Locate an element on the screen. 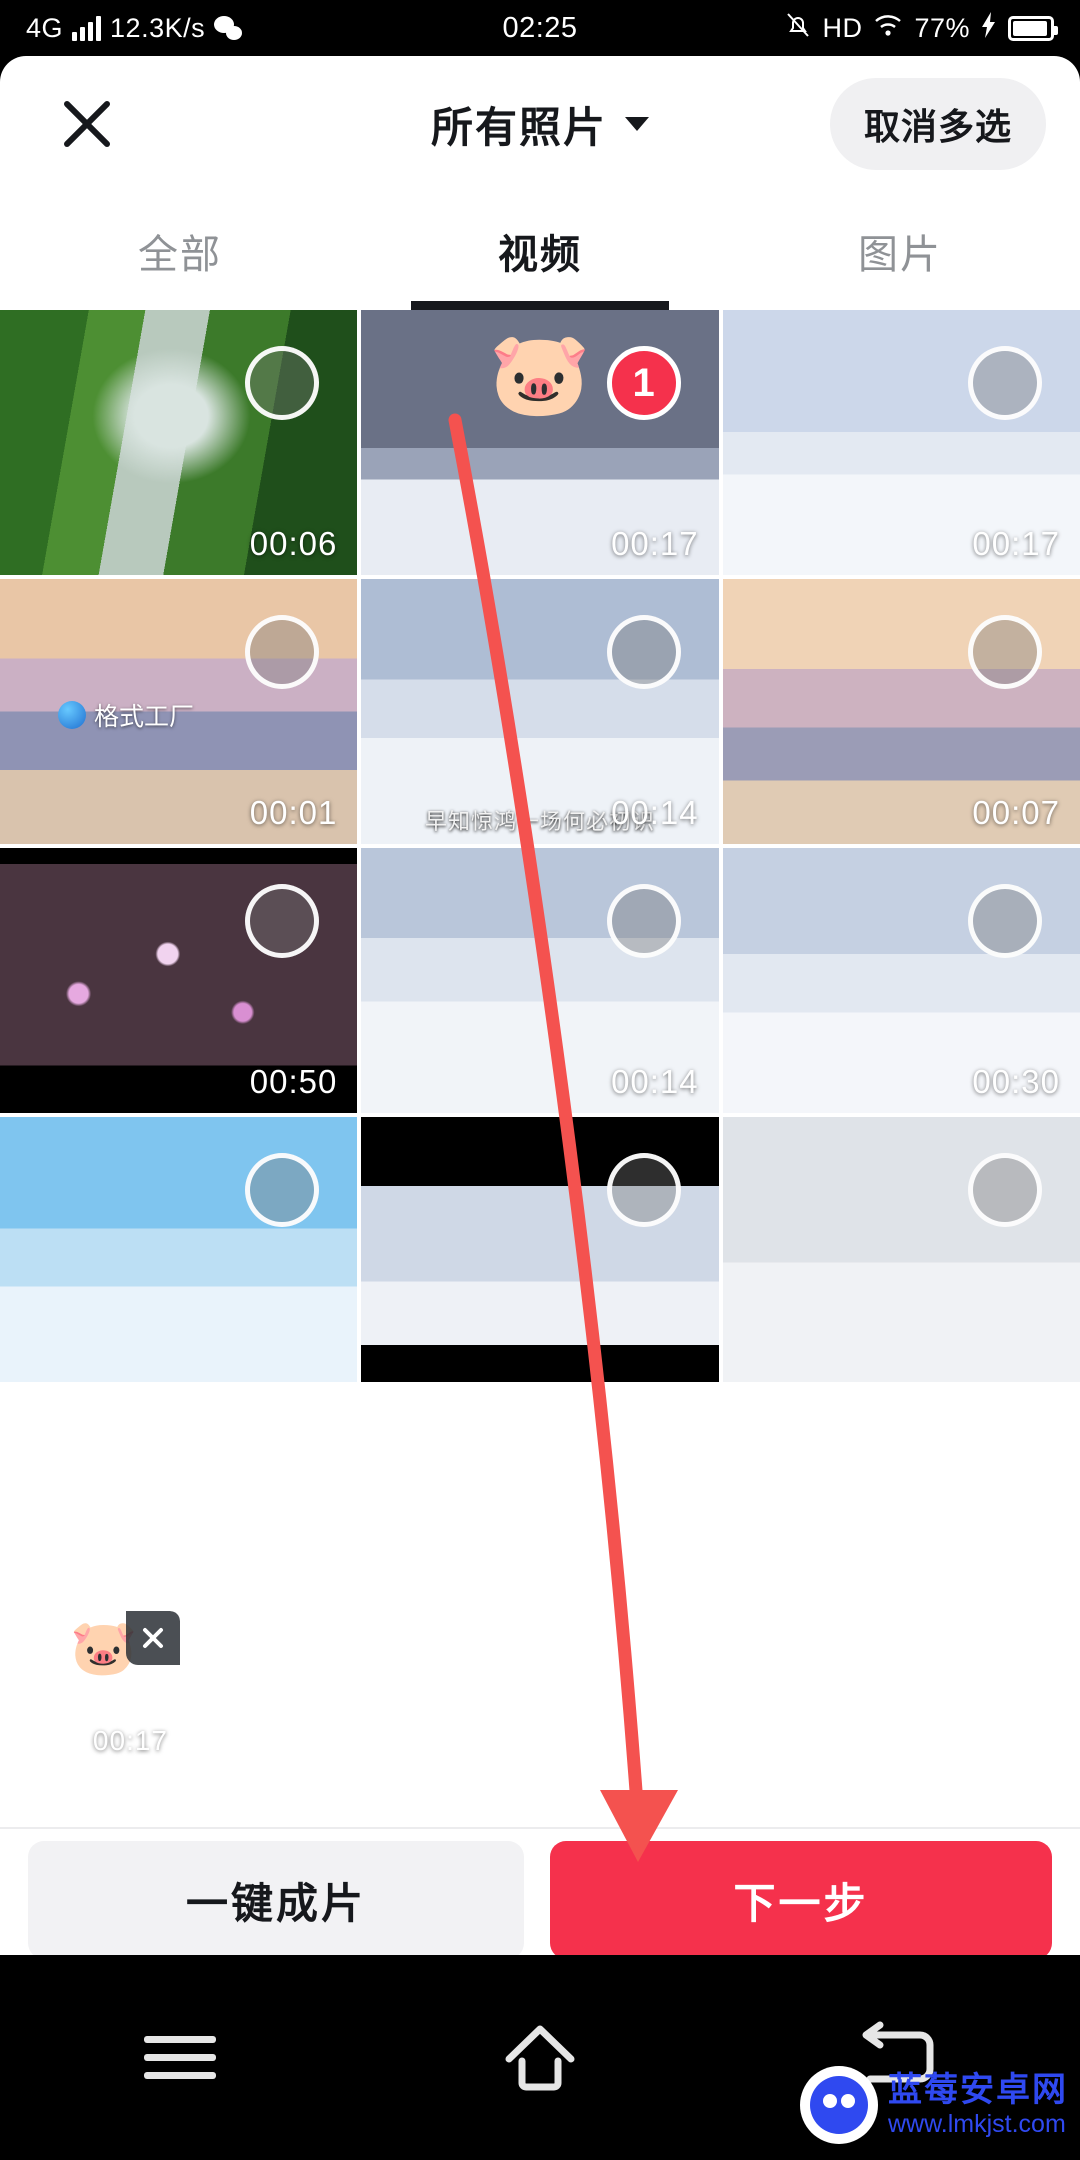  tab-all: 全部 is located at coordinates (180, 251).